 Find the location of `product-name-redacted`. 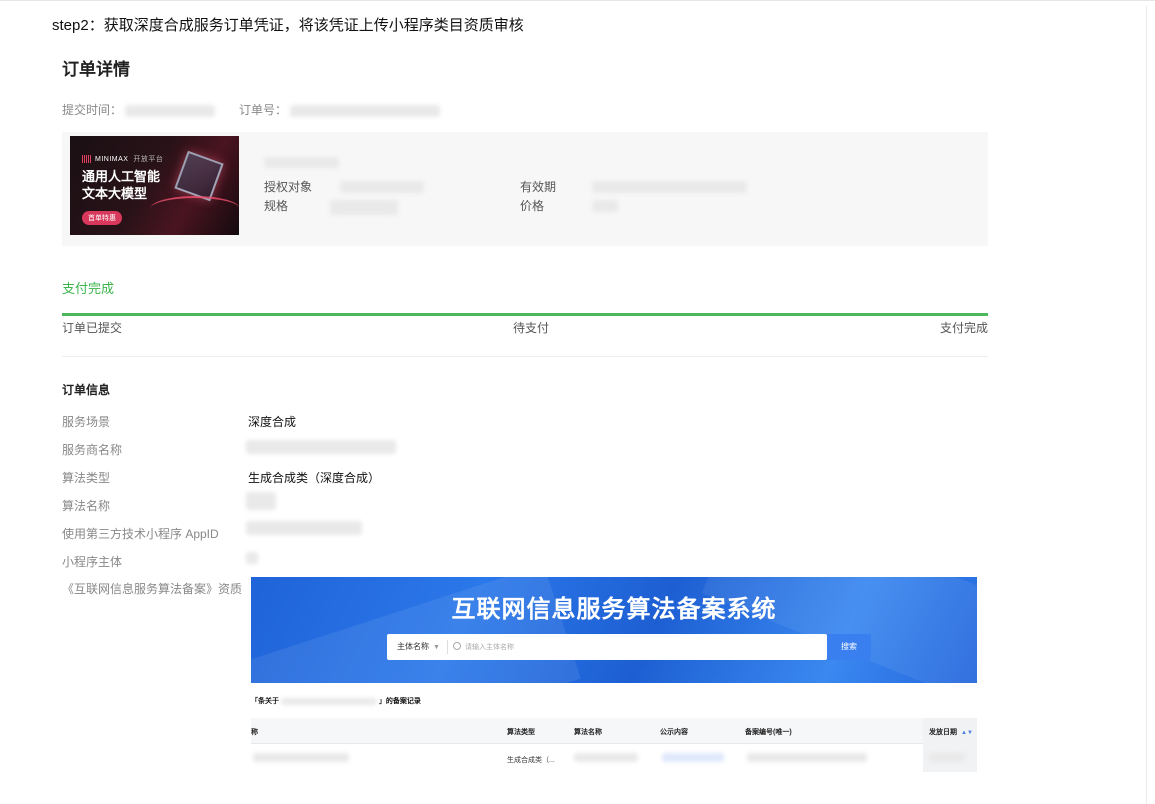

product-name-redacted is located at coordinates (301, 162).